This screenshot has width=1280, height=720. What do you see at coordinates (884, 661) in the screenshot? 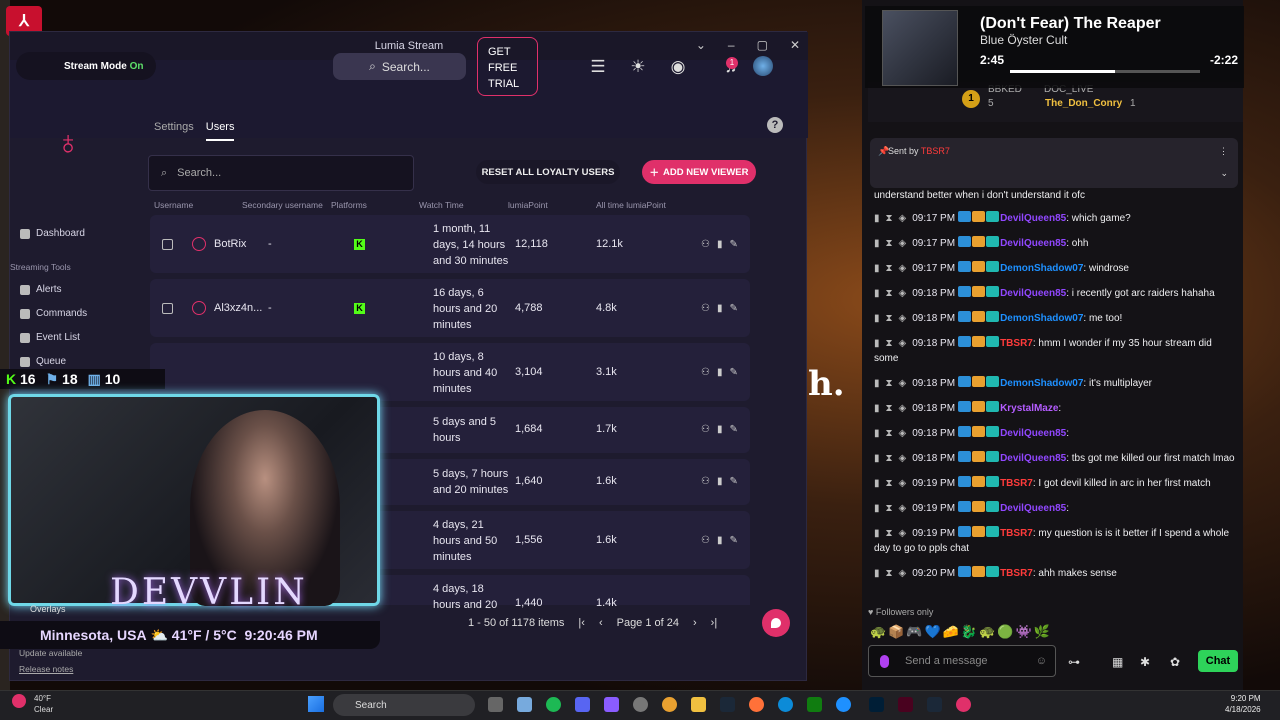
I see `mic-icon` at bounding box center [884, 661].